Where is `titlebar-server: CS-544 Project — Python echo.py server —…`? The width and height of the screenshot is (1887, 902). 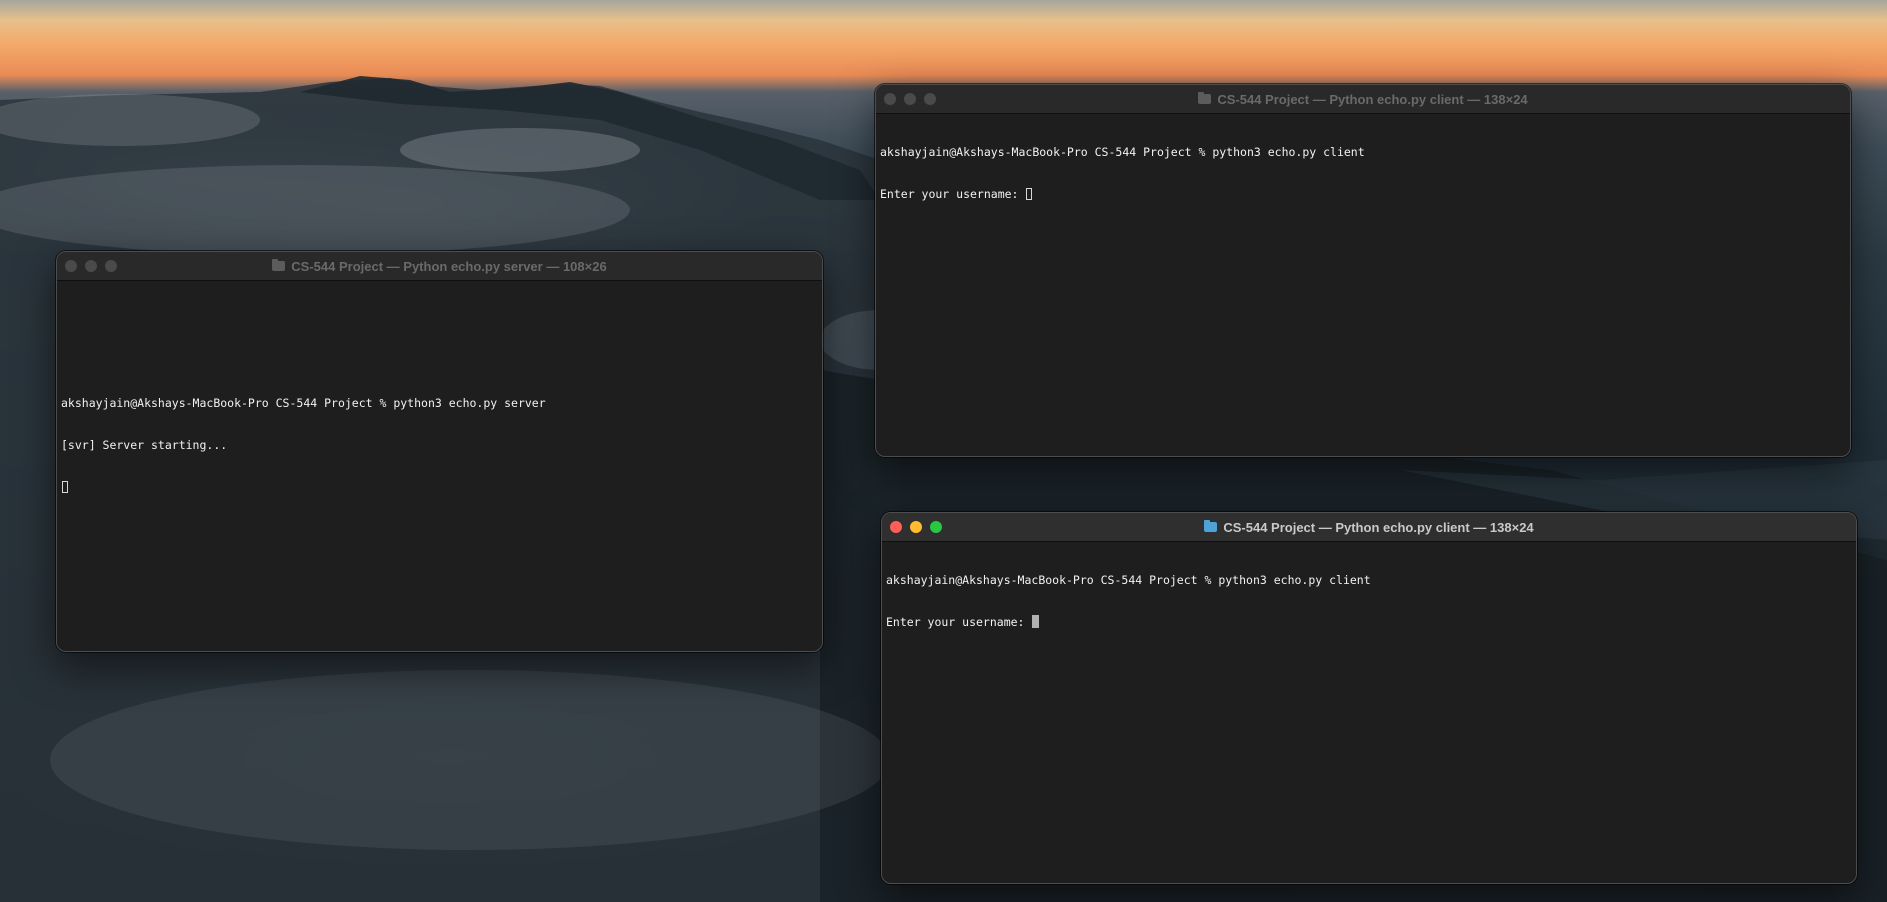 titlebar-server: CS-544 Project — Python echo.py server —… is located at coordinates (439, 266).